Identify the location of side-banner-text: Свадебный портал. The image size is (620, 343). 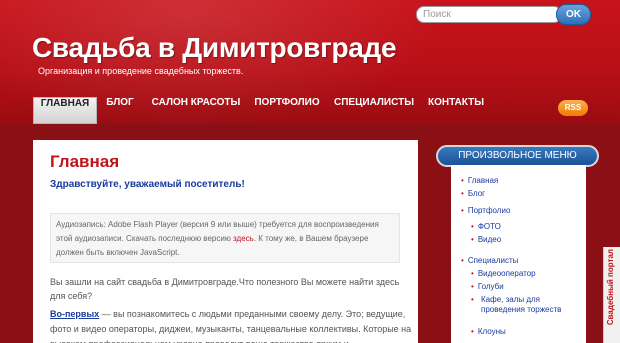
(610, 287).